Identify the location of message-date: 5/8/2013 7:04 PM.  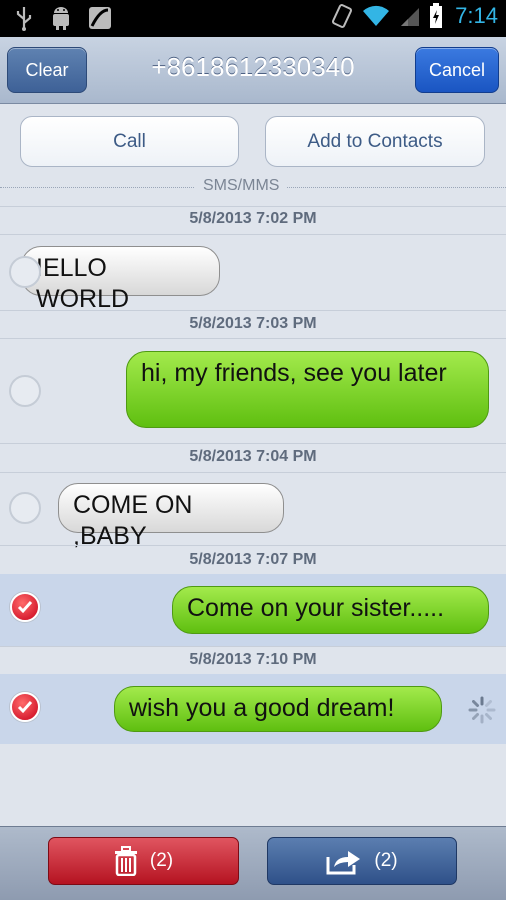
(253, 456).